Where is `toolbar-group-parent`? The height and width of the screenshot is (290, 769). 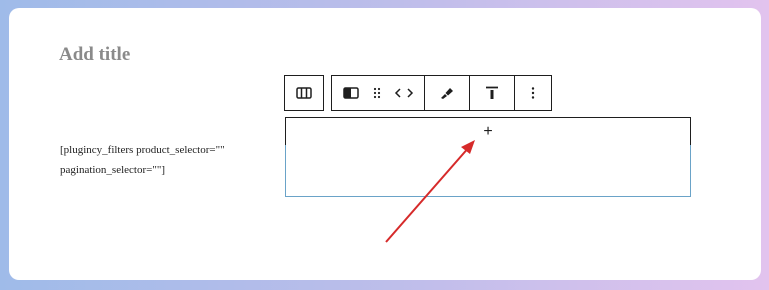
toolbar-group-parent is located at coordinates (304, 93).